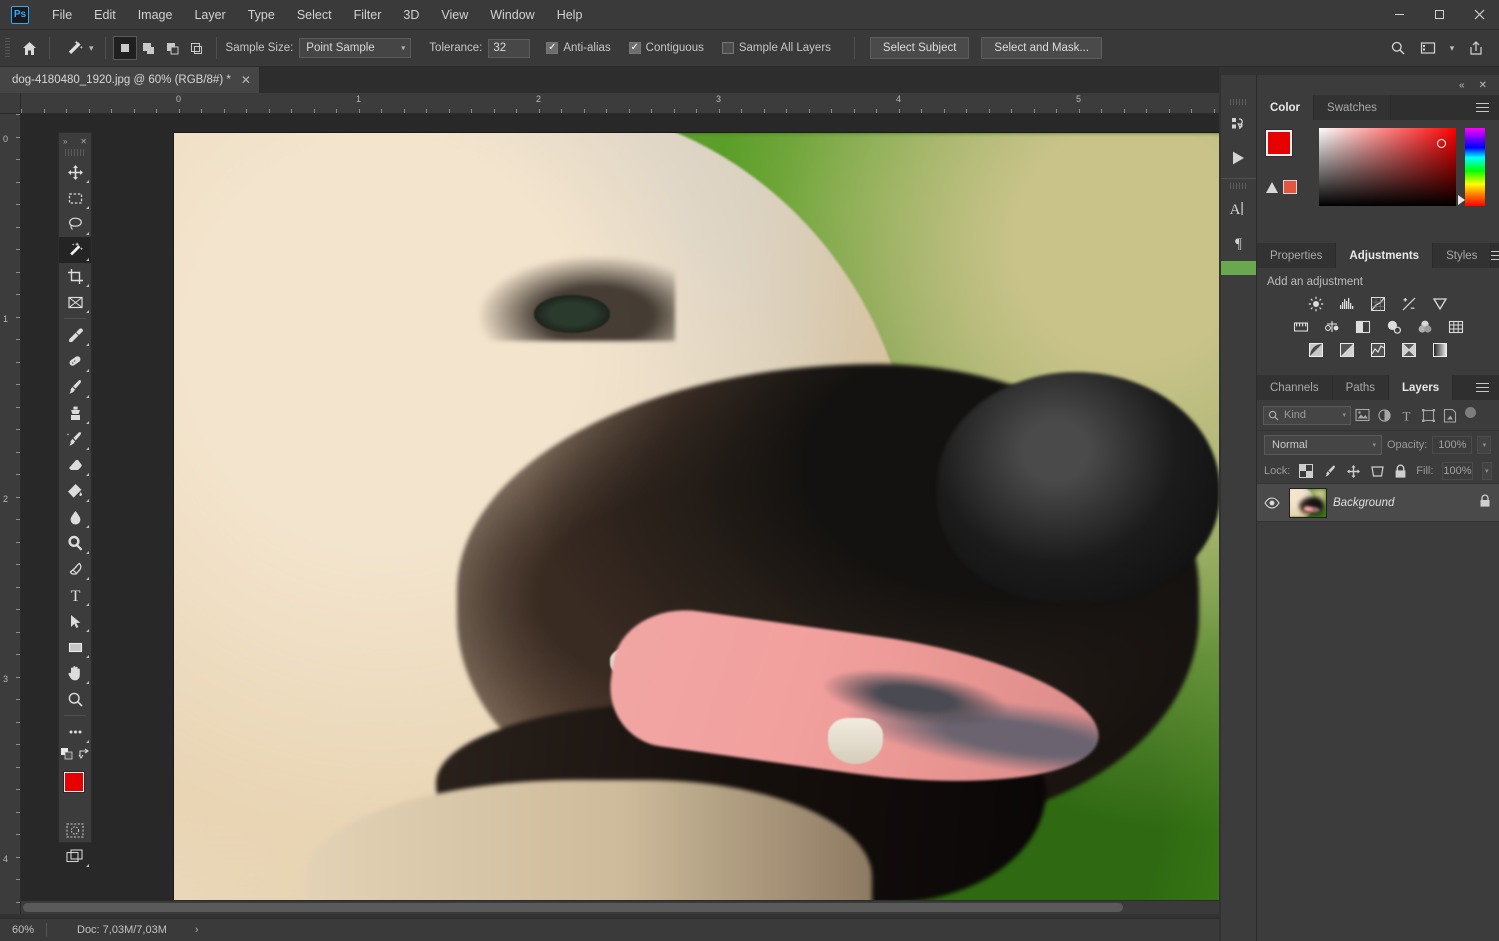 The image size is (1499, 941). I want to click on filter-type-layers-icon: T, so click(1406, 415).